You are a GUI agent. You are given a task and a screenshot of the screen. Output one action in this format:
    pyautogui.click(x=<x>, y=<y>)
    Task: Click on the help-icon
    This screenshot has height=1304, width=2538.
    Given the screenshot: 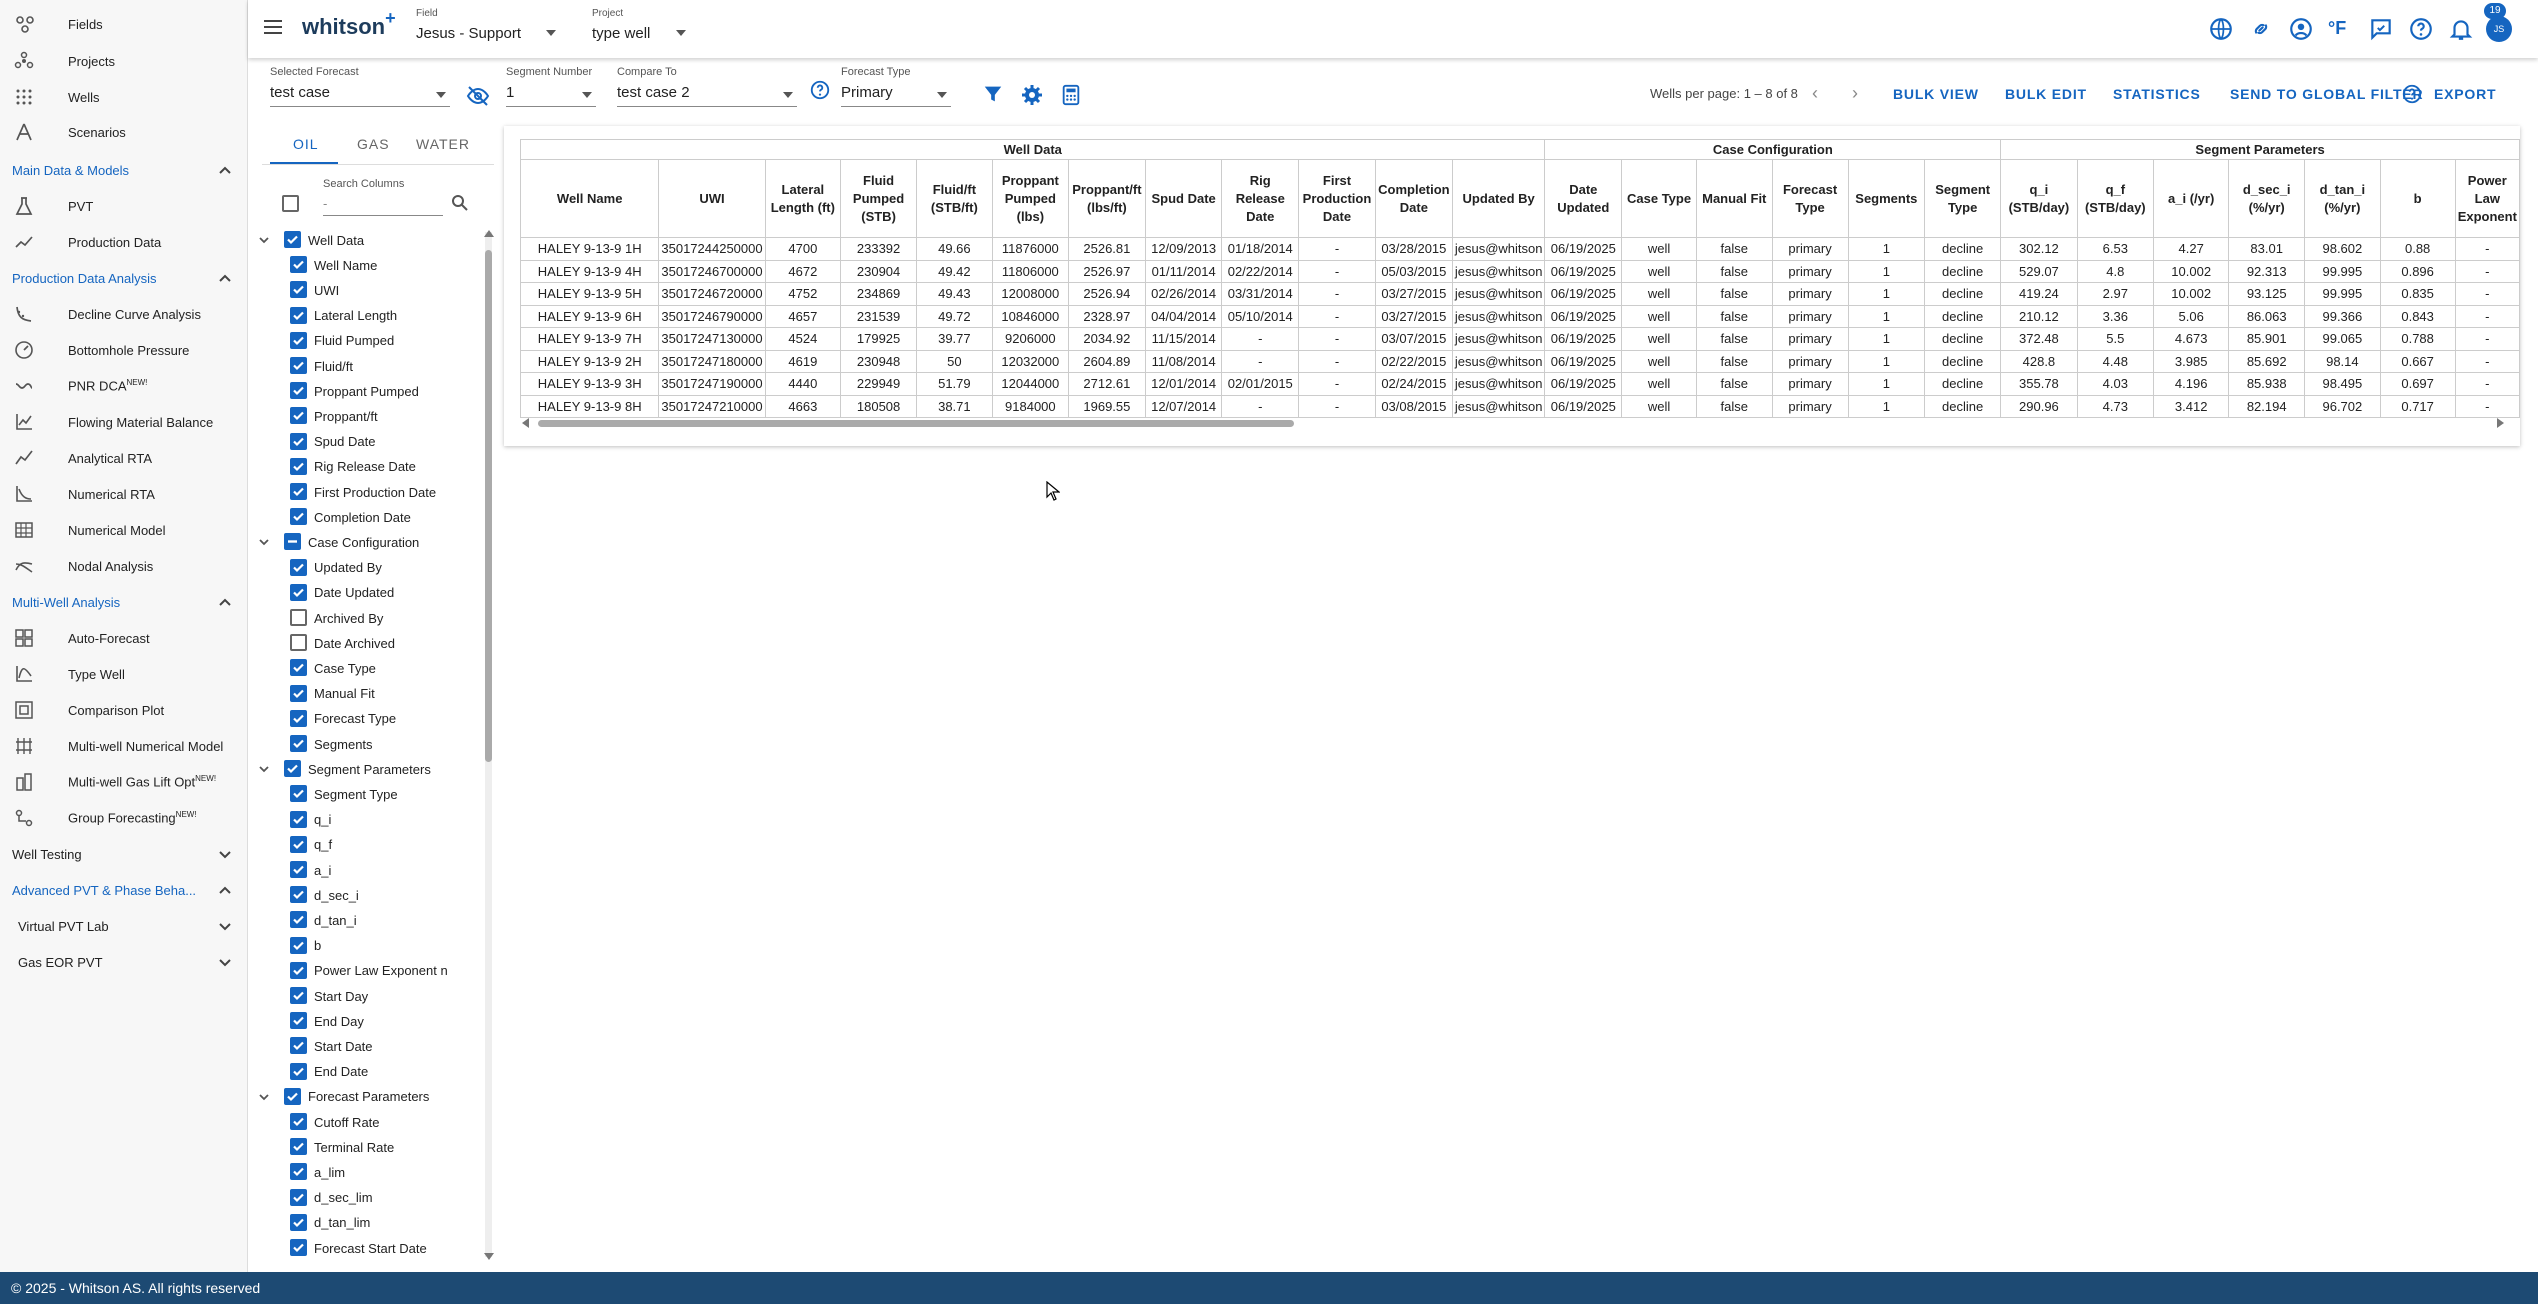 What is the action you would take?
    pyautogui.click(x=2421, y=29)
    